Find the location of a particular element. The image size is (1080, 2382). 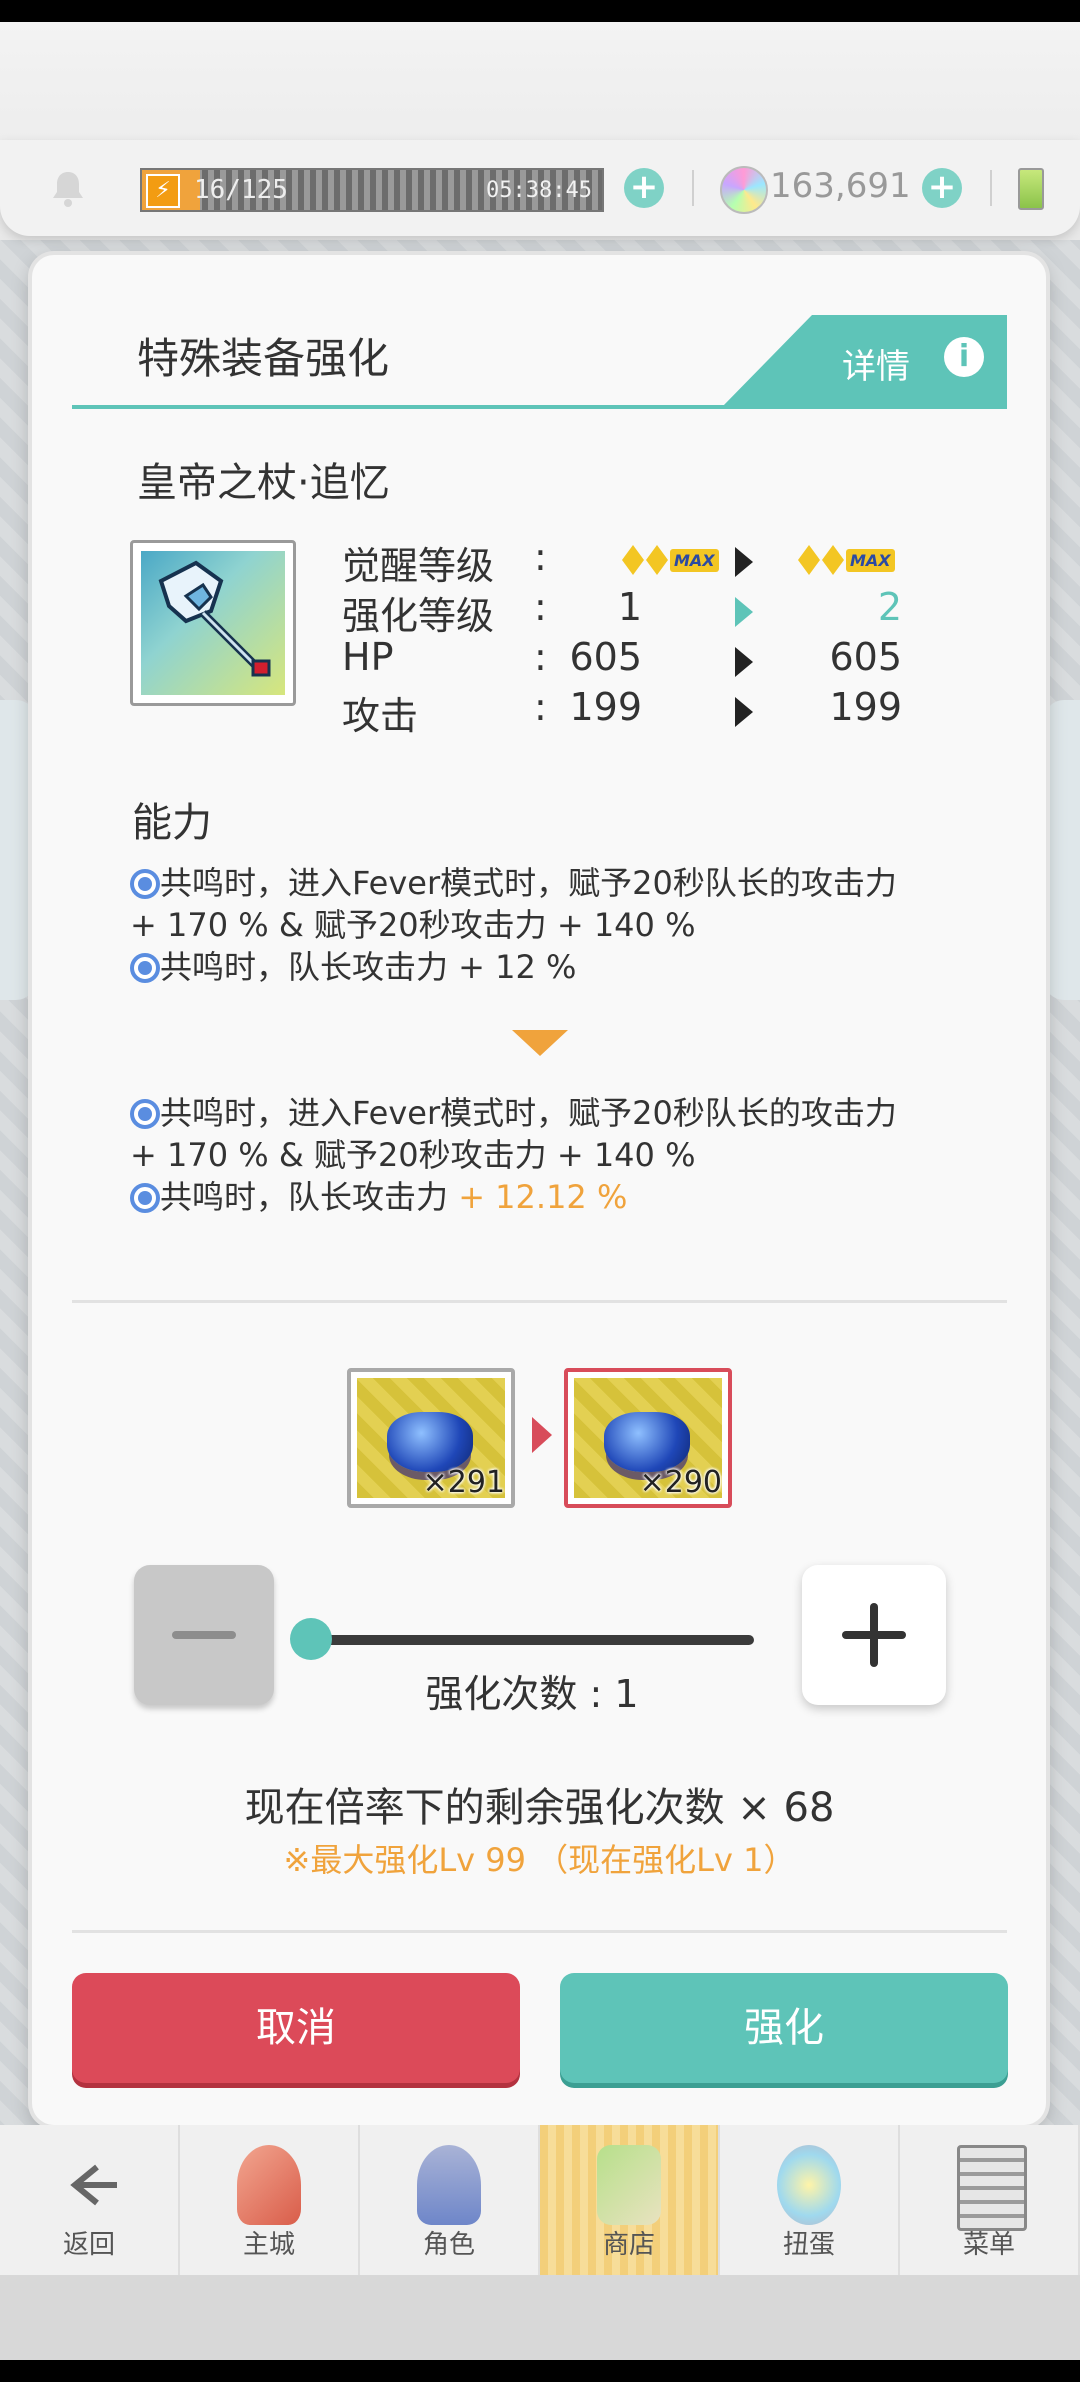

castle-icon is located at coordinates (269, 2185).